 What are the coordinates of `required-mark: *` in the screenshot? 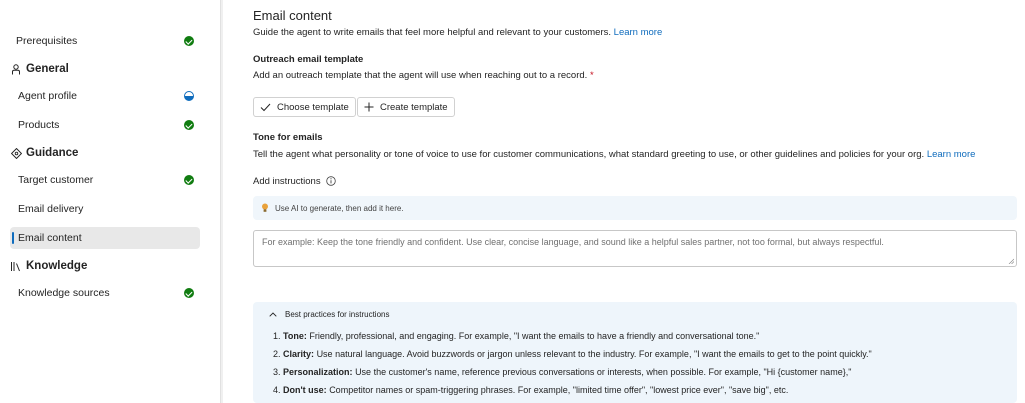 It's located at (591, 75).